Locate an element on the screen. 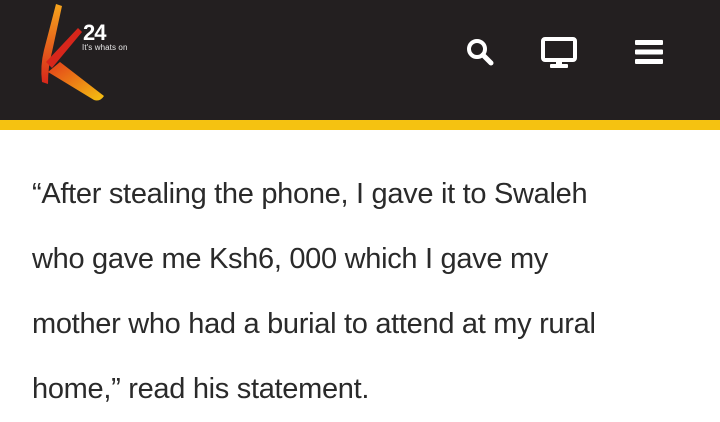 The height and width of the screenshot is (422, 720). article-text-line: home,” read his statement. is located at coordinates (201, 389).